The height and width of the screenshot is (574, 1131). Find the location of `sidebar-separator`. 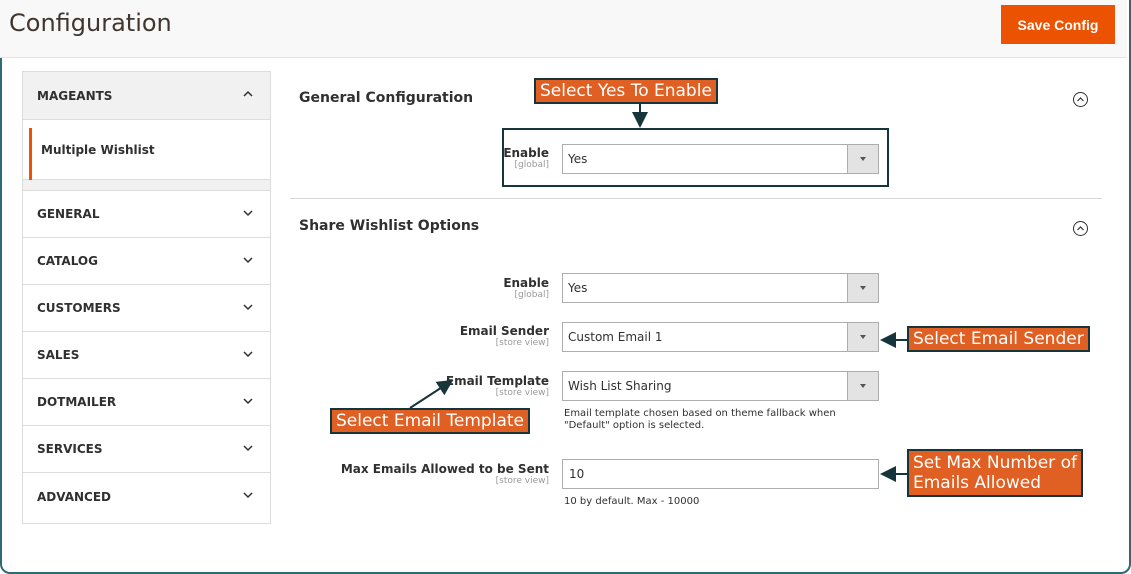

sidebar-separator is located at coordinates (146, 185).